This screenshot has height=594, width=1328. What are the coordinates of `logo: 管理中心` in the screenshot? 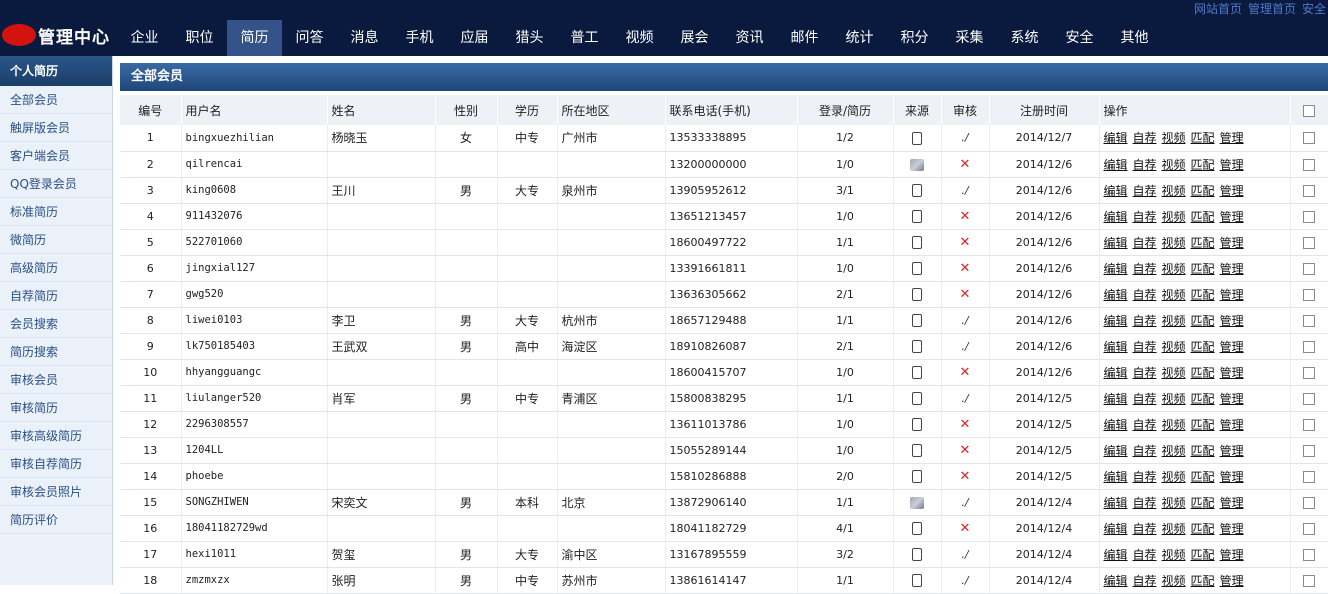 It's located at (55, 35).